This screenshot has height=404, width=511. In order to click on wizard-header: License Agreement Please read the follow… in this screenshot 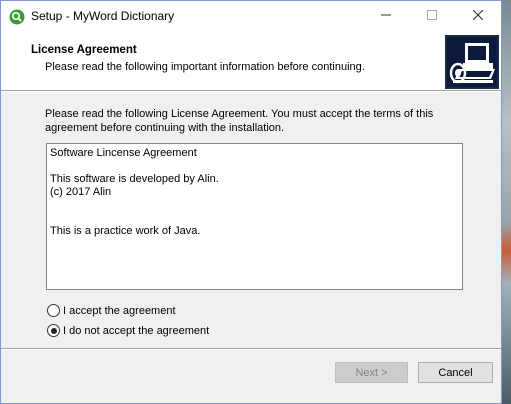, I will do `click(251, 60)`.